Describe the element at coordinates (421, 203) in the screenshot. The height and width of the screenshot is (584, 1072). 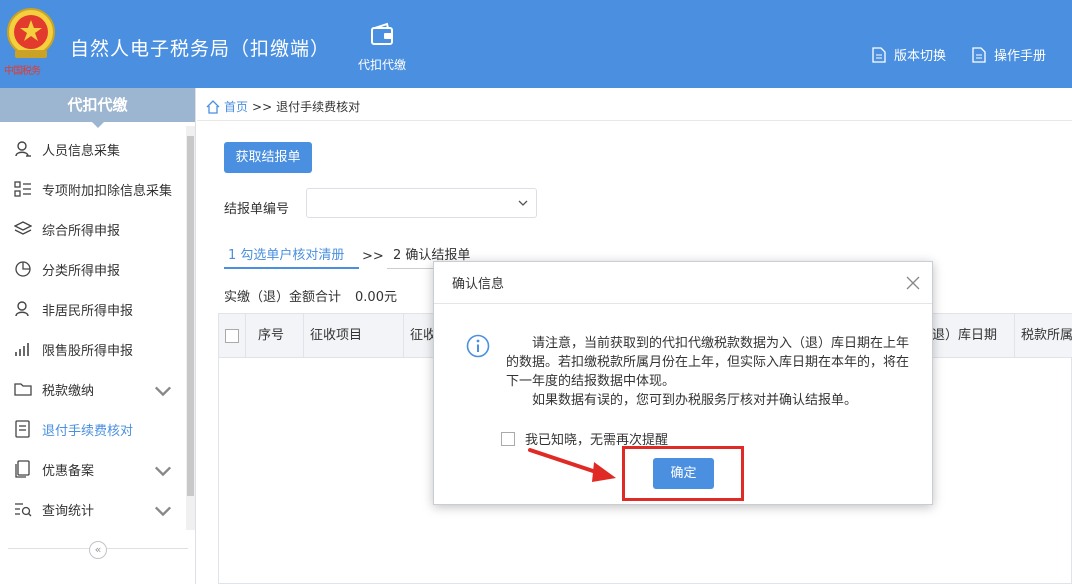
I see `report-no-select` at that location.